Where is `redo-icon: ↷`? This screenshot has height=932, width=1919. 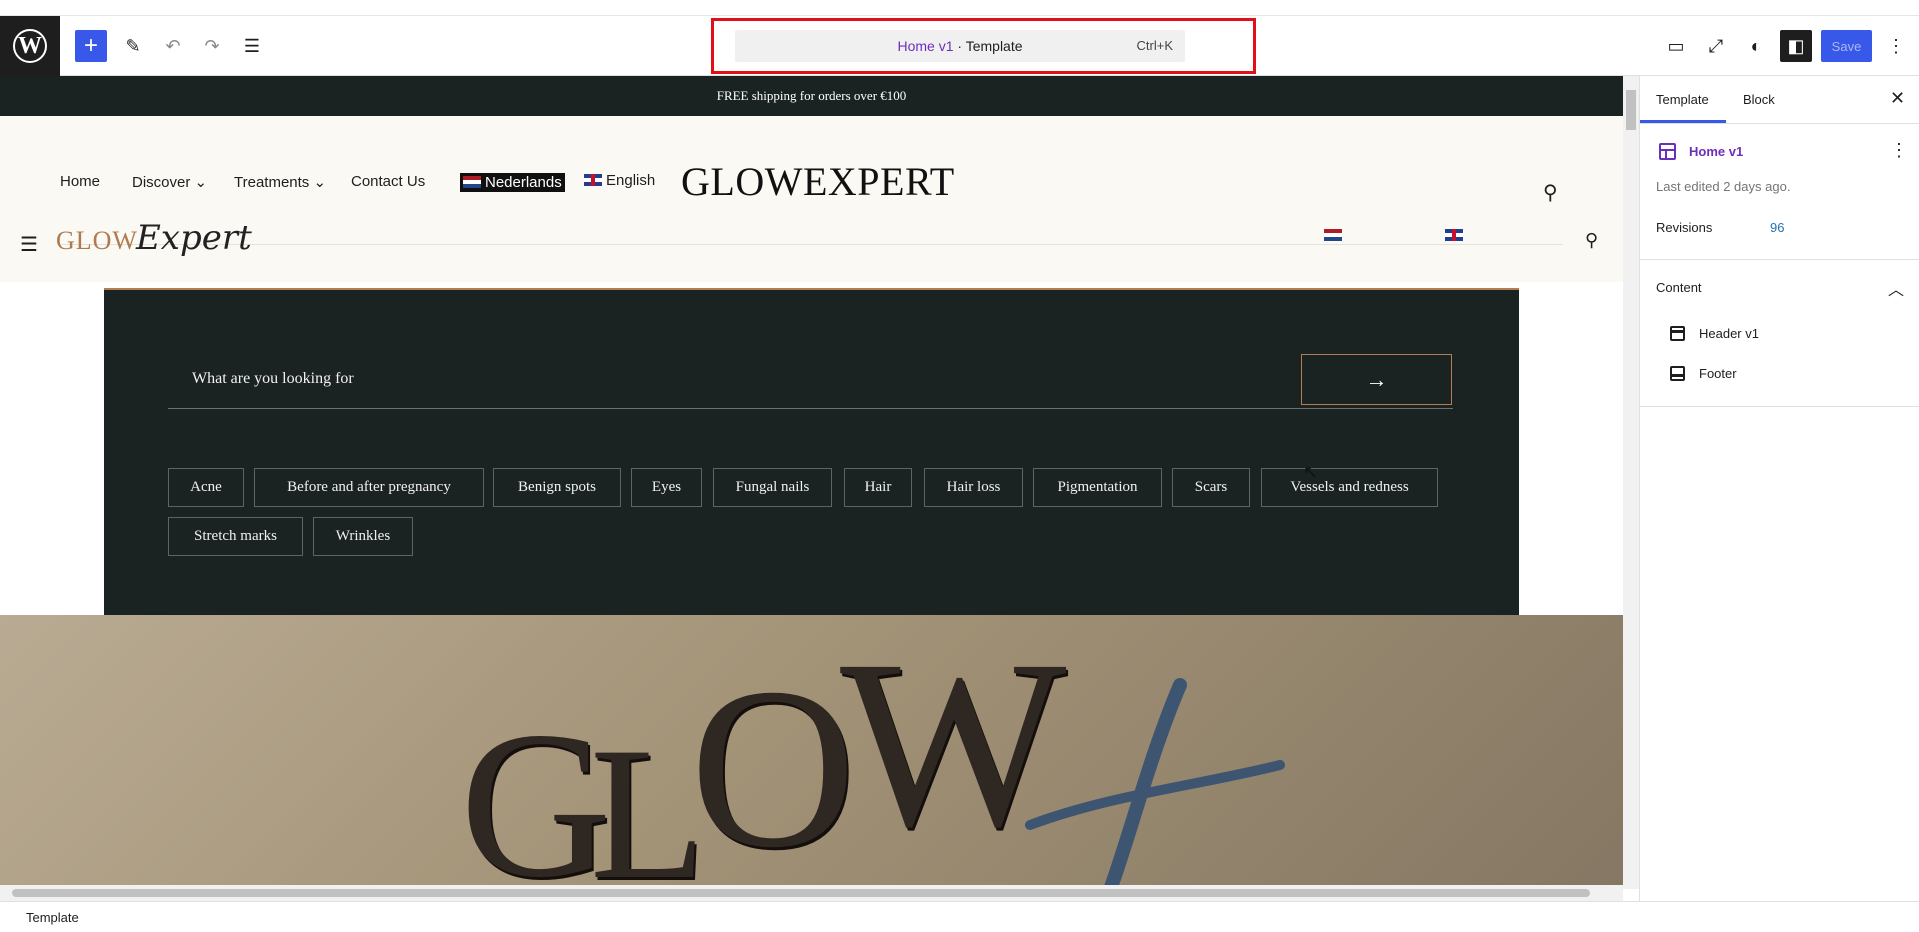 redo-icon: ↷ is located at coordinates (212, 46).